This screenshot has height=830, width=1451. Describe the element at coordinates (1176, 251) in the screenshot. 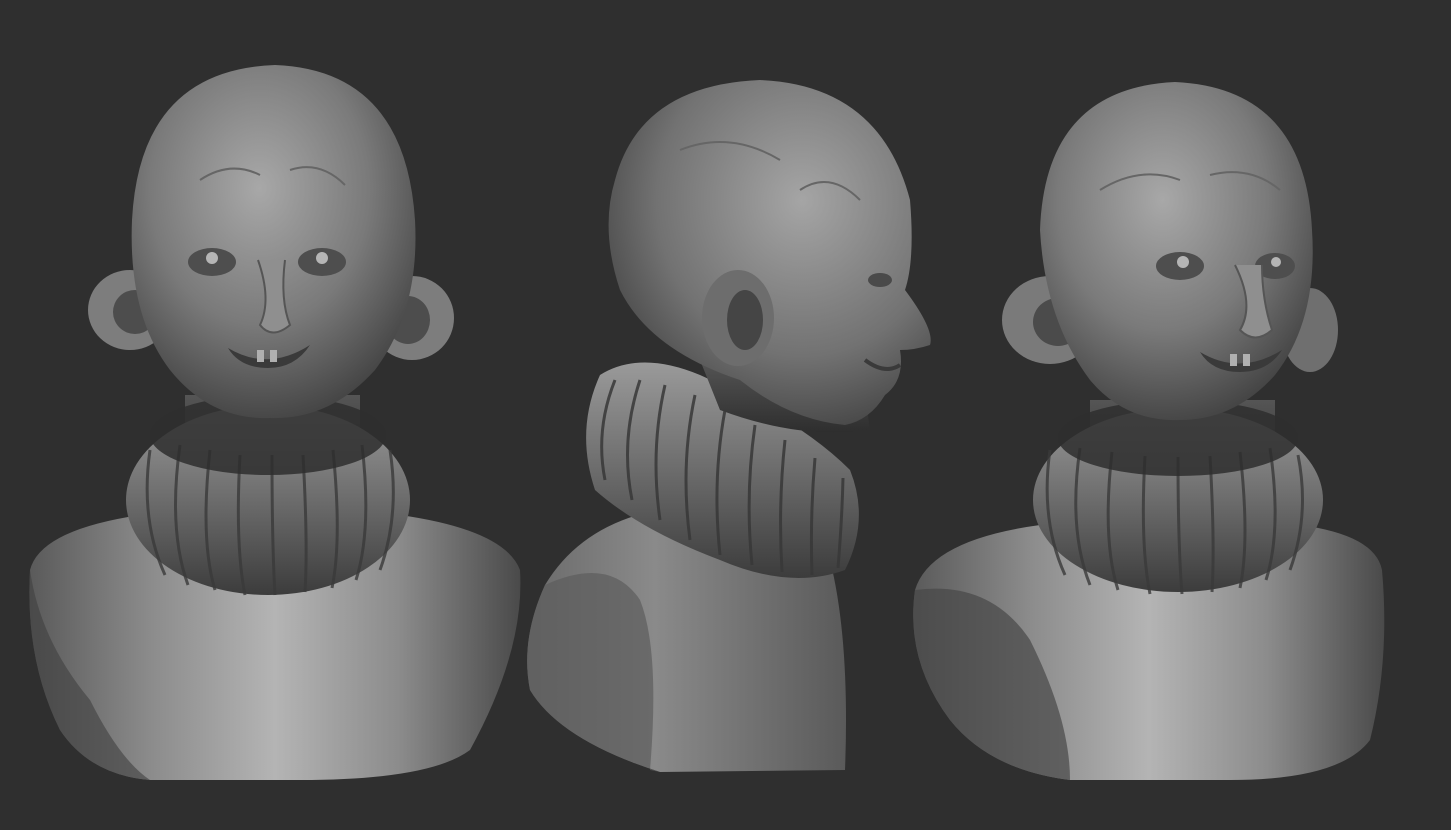

I see `tq-head` at that location.